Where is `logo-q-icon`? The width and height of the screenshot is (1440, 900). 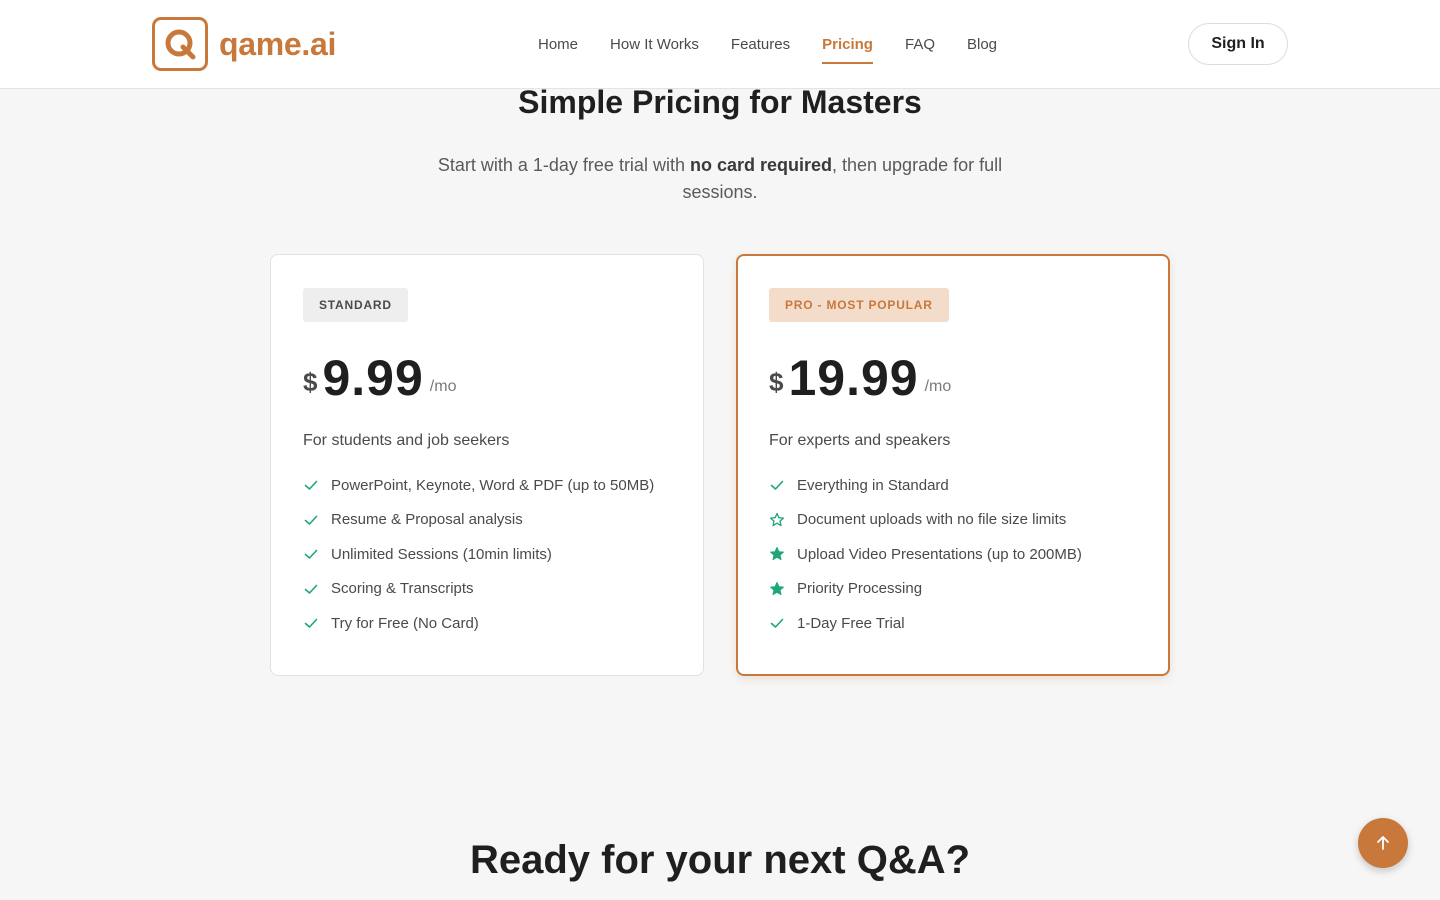
logo-q-icon is located at coordinates (180, 44).